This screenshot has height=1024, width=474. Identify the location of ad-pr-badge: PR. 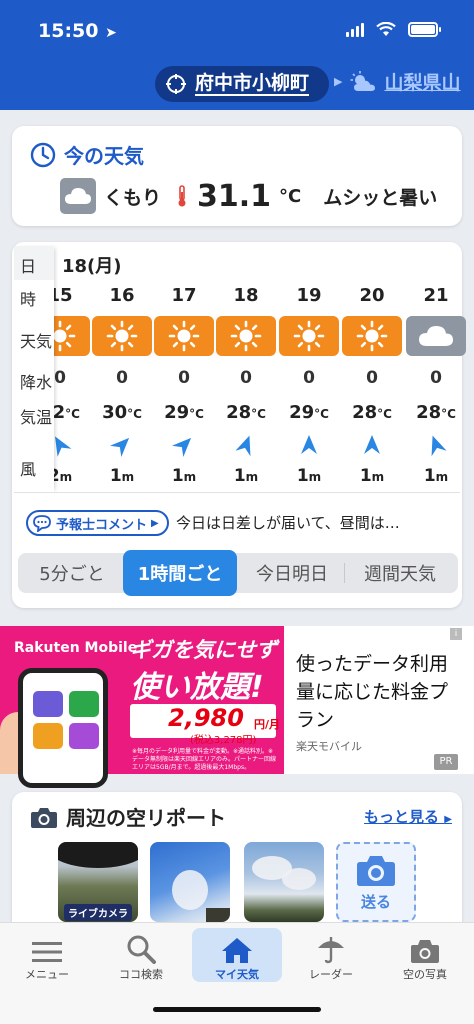
(446, 762).